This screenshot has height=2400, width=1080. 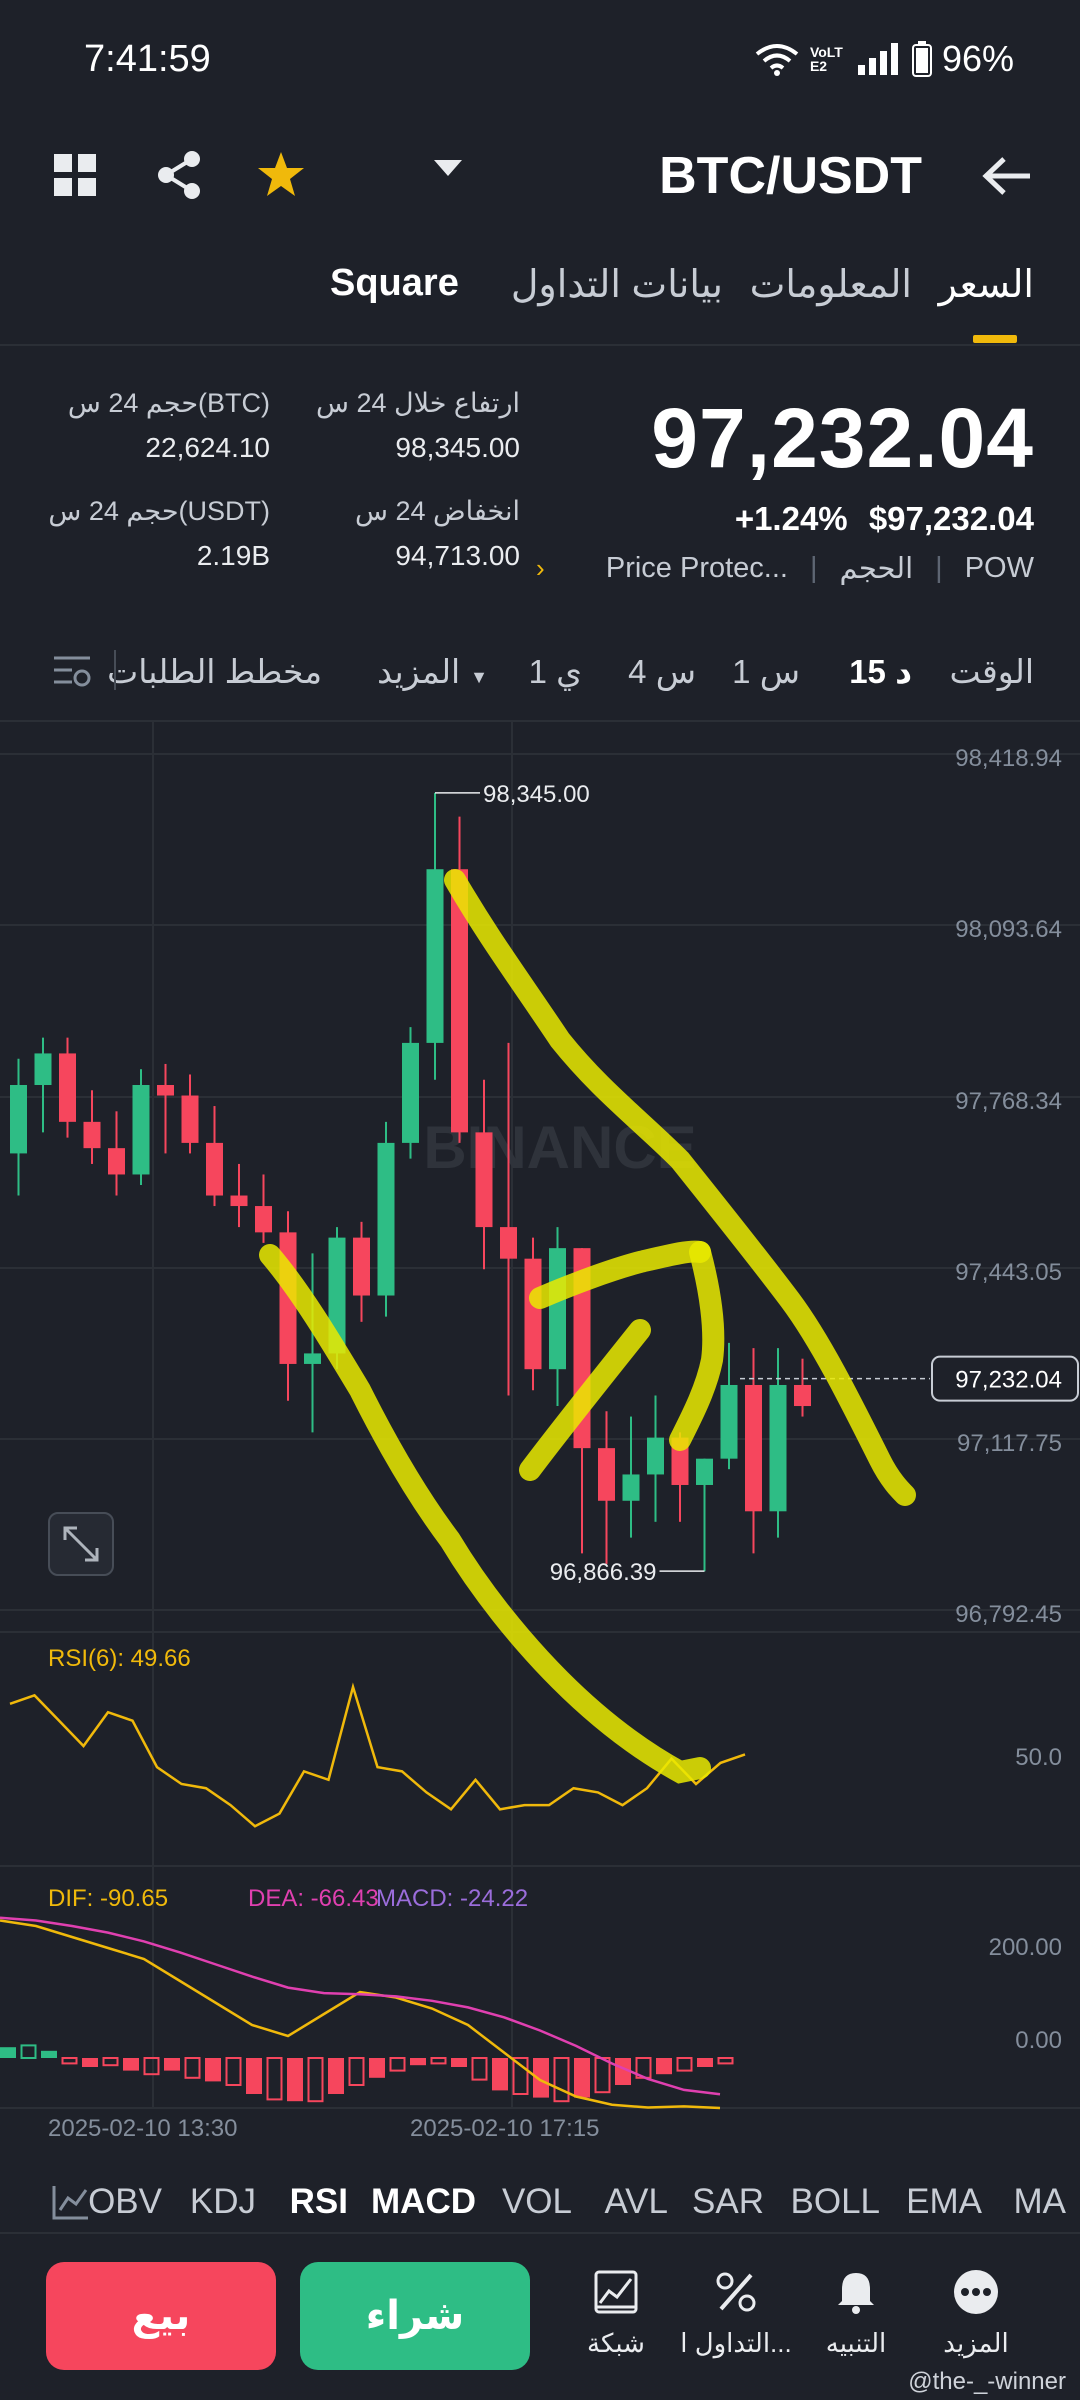 What do you see at coordinates (223, 2202) in the screenshot?
I see `indicator-kdj: KDJ` at bounding box center [223, 2202].